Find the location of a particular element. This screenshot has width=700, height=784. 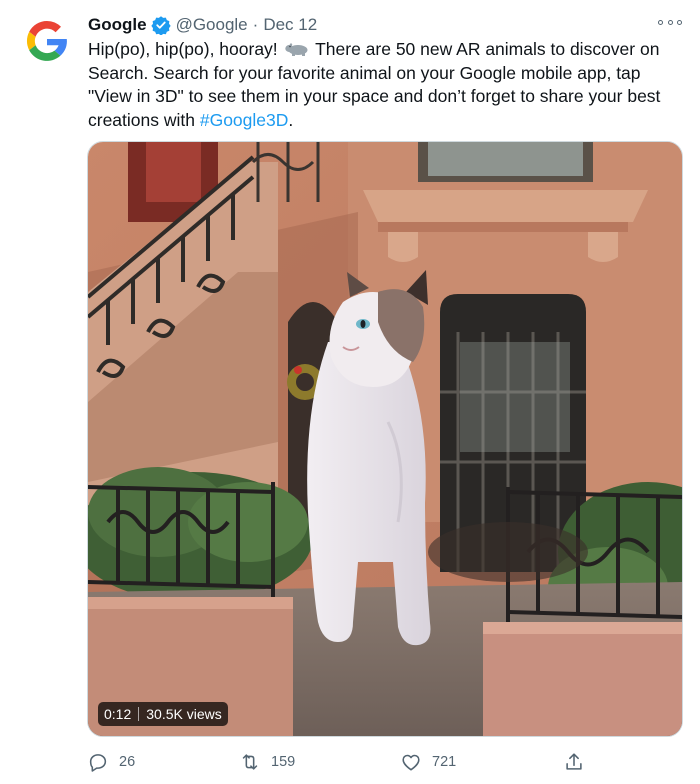

tweet-header: Google @Google · Dec 12 is located at coordinates (202, 25).